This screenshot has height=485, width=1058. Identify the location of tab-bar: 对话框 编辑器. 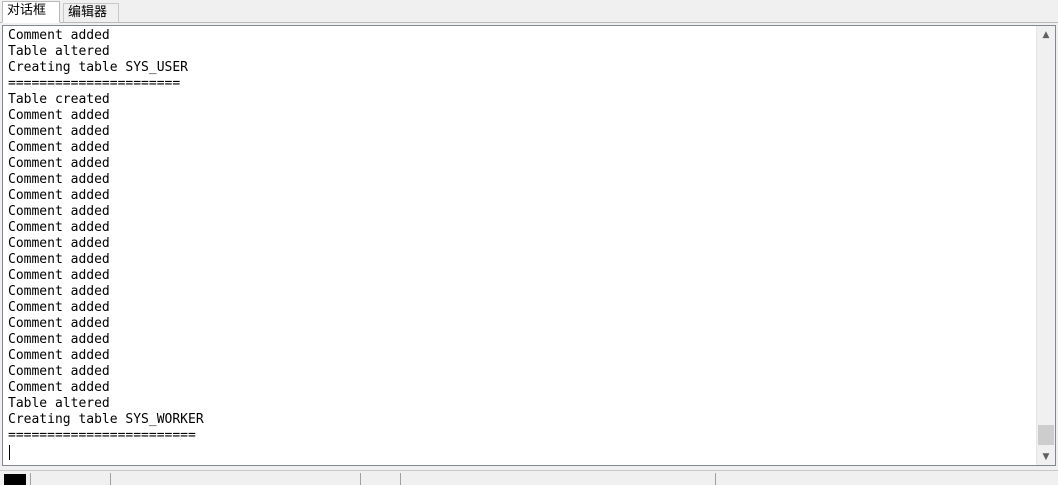
(529, 11).